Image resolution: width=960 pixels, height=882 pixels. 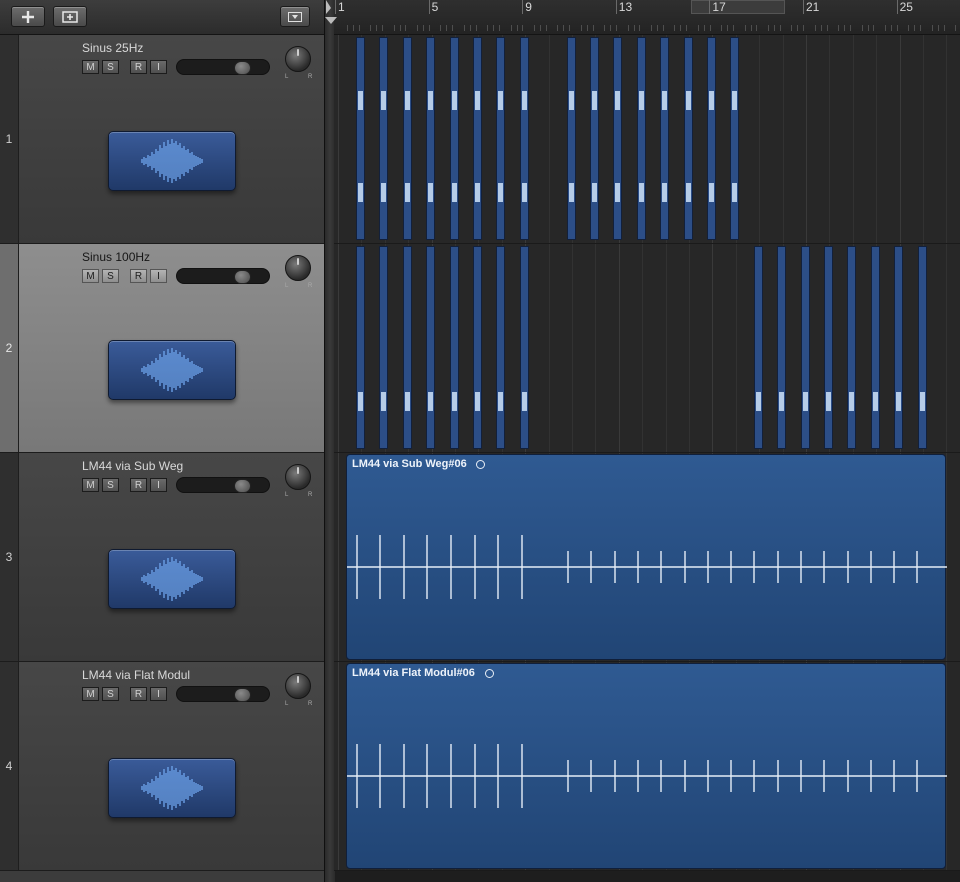 I want to click on track-header-body: Sinus 100Hz M S R I L R, so click(x=171, y=348).